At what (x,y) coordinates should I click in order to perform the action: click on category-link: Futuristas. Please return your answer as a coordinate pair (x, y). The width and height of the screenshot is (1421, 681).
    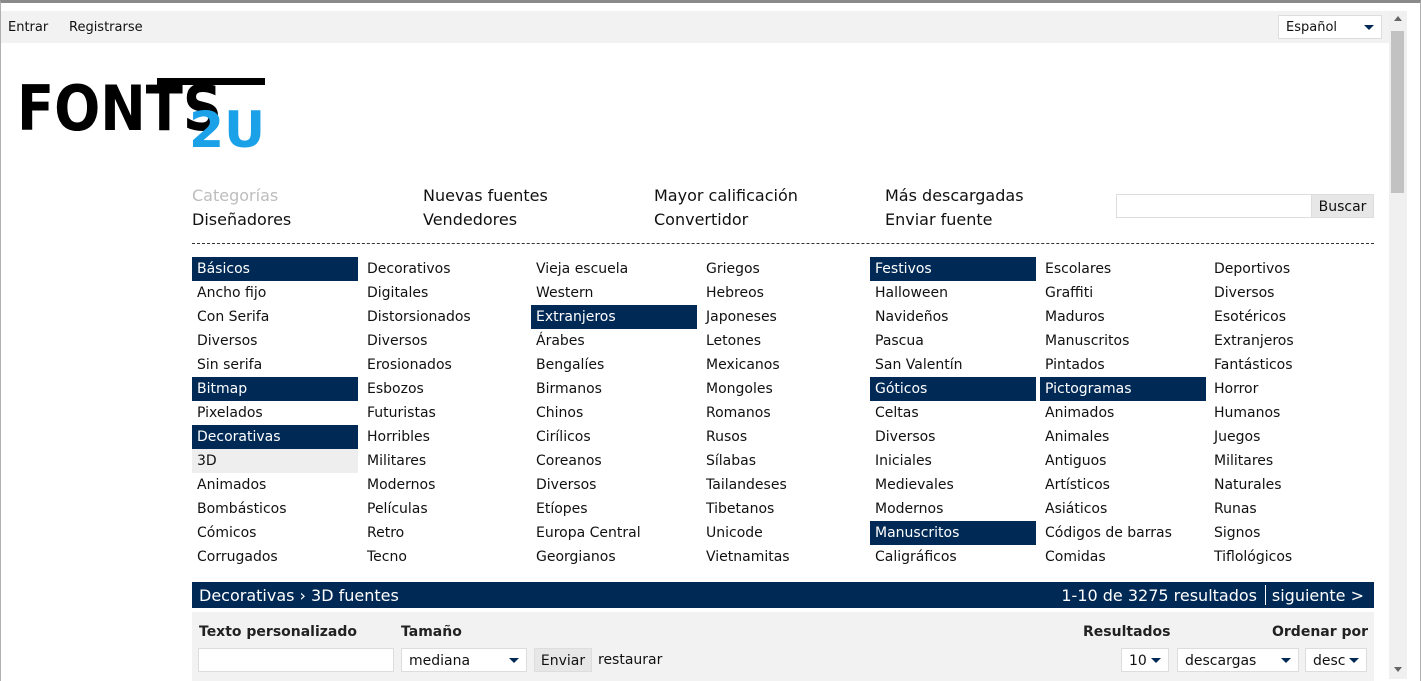
    Looking at the image, I should click on (445, 413).